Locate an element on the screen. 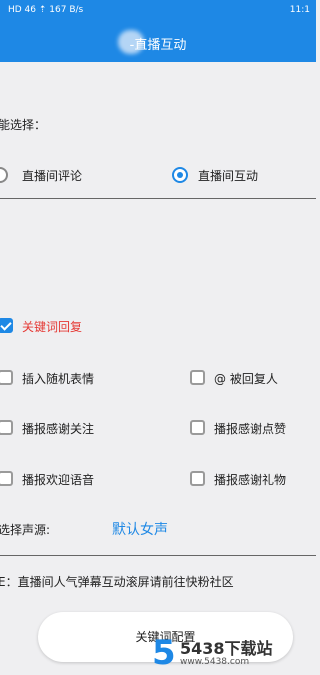  watermark: 5 5438下载站 www.5438.com is located at coordinates (232, 652).